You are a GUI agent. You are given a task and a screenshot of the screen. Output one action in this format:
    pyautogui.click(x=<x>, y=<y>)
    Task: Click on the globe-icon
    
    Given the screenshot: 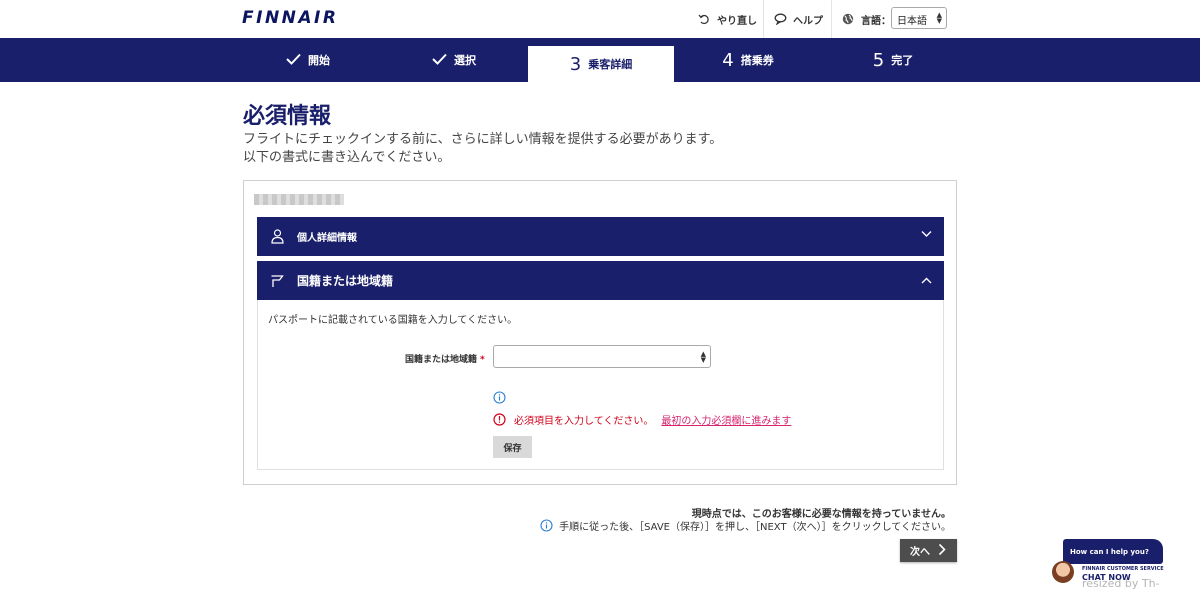 What is the action you would take?
    pyautogui.click(x=848, y=19)
    